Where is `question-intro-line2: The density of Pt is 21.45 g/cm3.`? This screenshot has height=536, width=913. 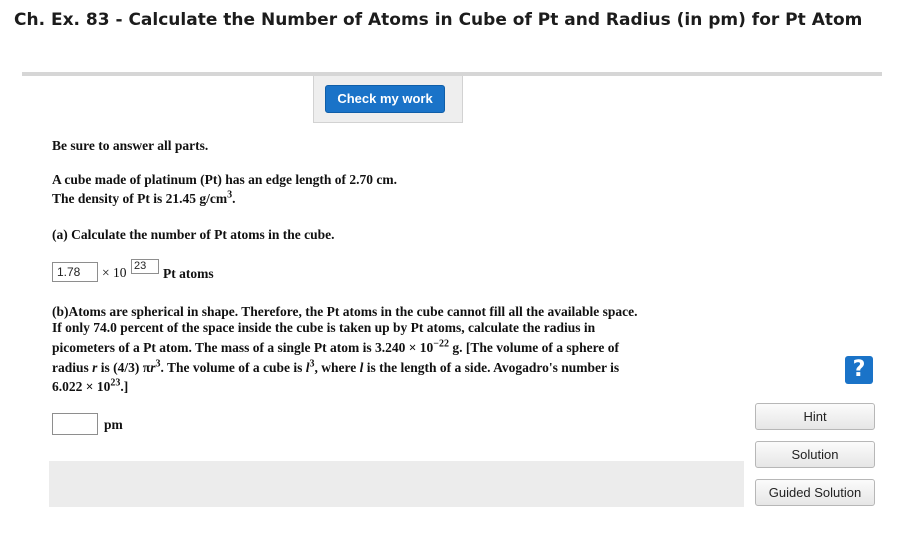
question-intro-line2: The density of Pt is 21.45 g/cm3. is located at coordinates (144, 198).